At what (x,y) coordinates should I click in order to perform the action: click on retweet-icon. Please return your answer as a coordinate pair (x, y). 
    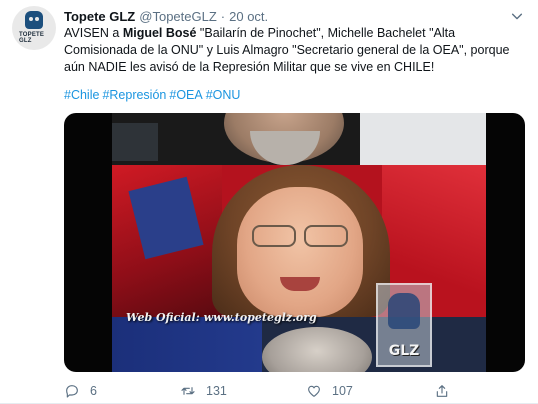
    Looking at the image, I should click on (188, 391).